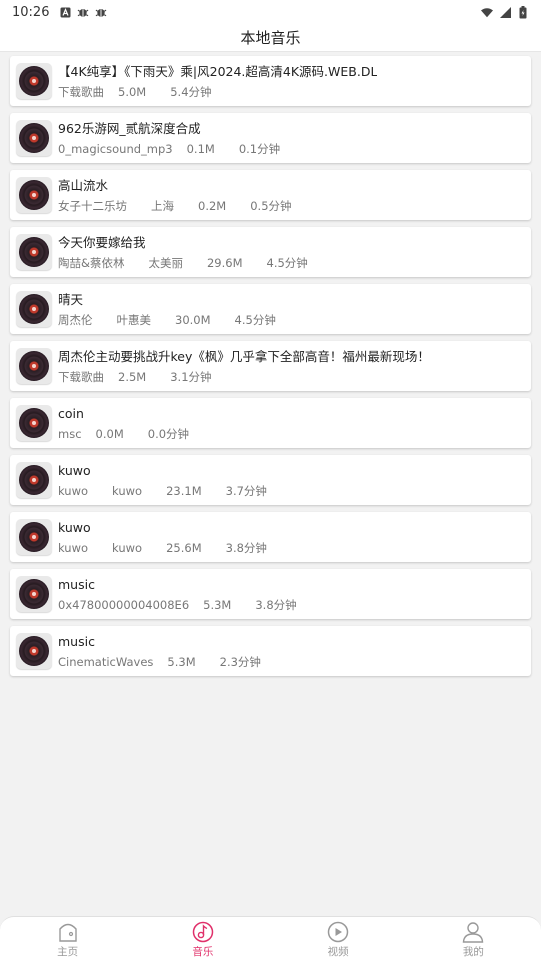 This screenshot has height=961, width=541. I want to click on song-meta: msc 0.0M 0.0分钟, so click(135, 434).